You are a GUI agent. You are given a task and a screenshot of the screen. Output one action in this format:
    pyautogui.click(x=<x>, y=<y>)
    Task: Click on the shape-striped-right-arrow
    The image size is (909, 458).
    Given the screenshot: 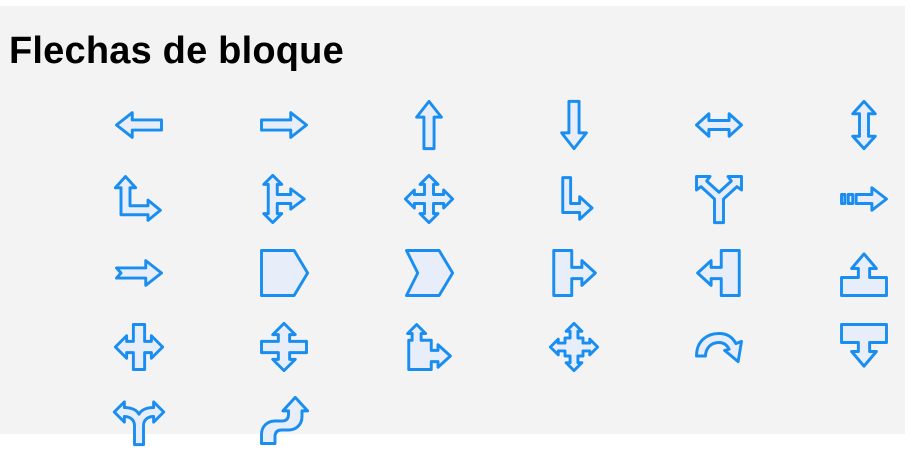 What is the action you would take?
    pyautogui.click(x=850, y=199)
    